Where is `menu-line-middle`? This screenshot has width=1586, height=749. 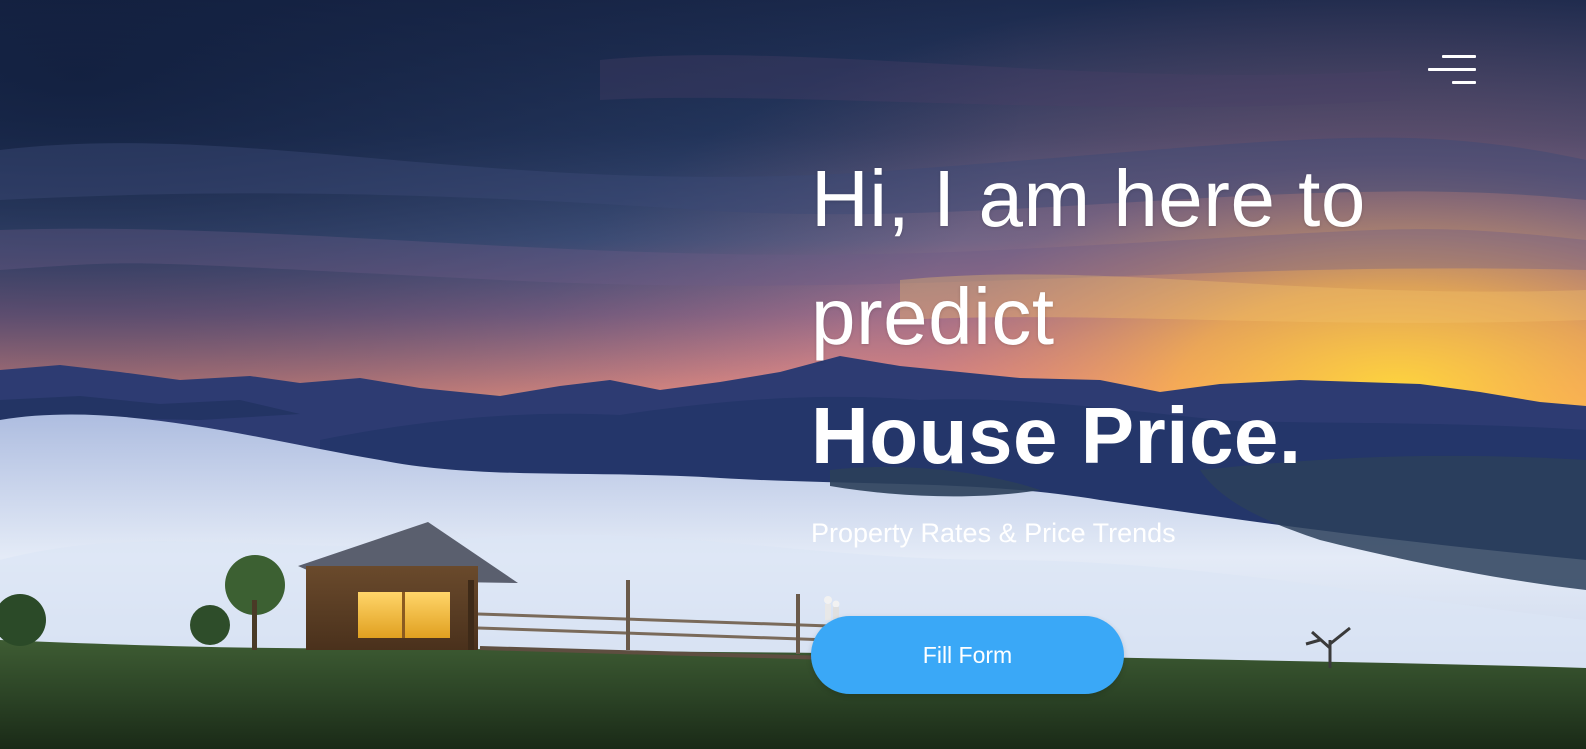 menu-line-middle is located at coordinates (1452, 69).